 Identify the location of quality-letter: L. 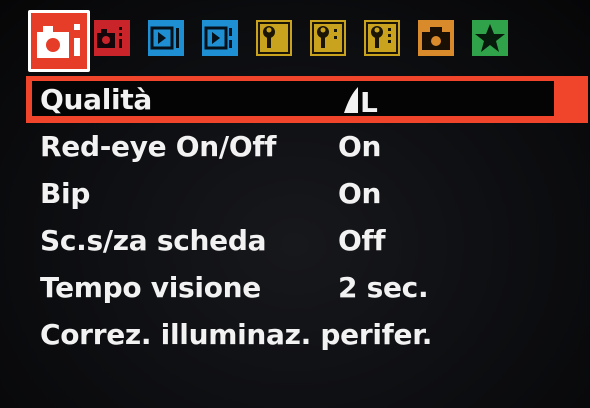
(369, 100).